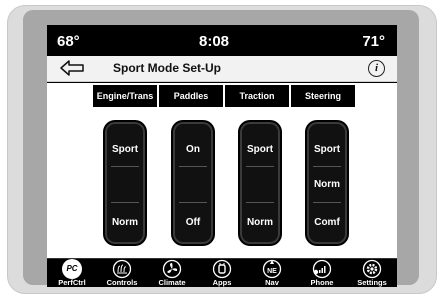 Image resolution: width=444 pixels, height=299 pixels. Describe the element at coordinates (193, 149) in the screenshot. I see `paddles-option-on: On` at that location.